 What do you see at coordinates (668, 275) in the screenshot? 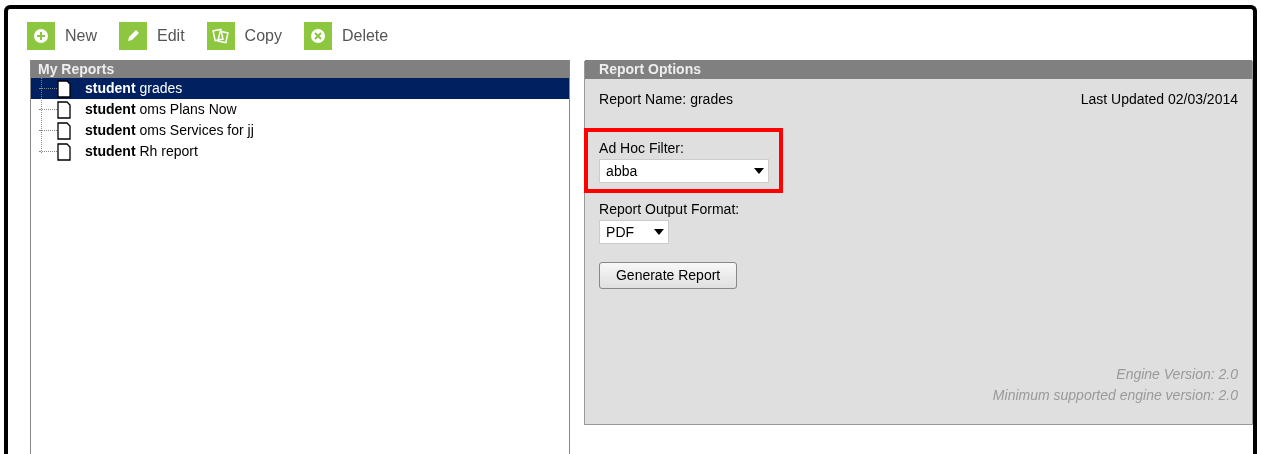
I see `generate-button: Generate Report` at bounding box center [668, 275].